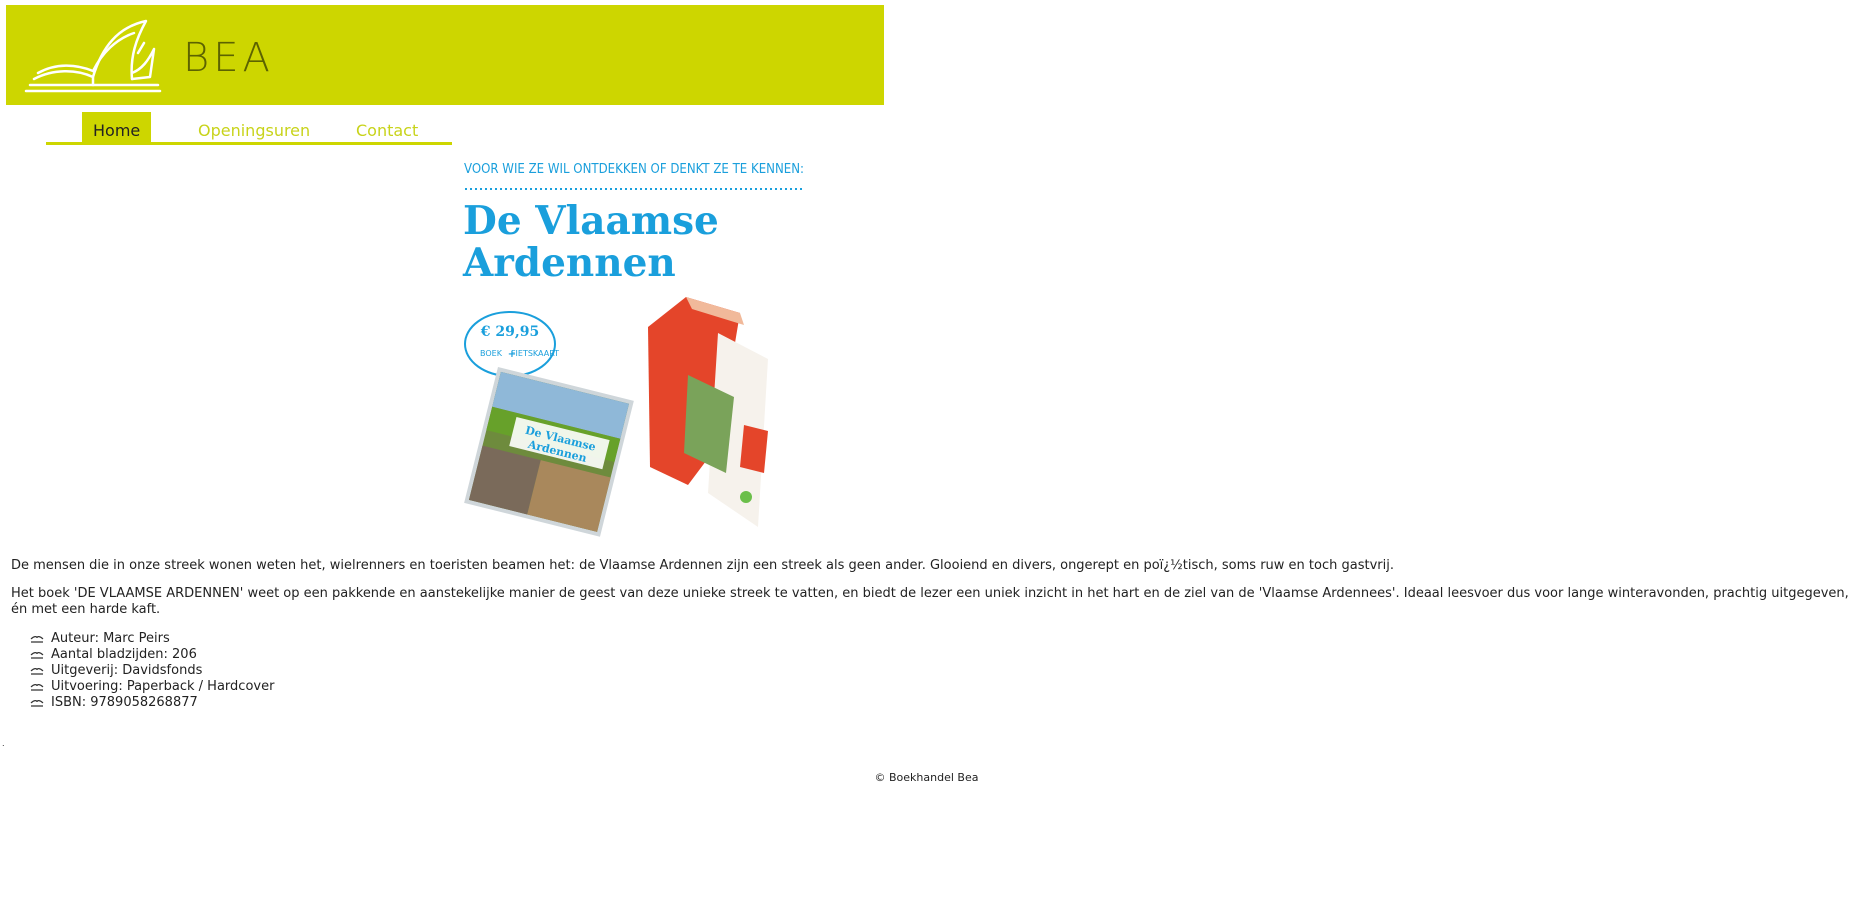  What do you see at coordinates (569, 263) in the screenshot?
I see `promo-title-line-2: Ardennen` at bounding box center [569, 263].